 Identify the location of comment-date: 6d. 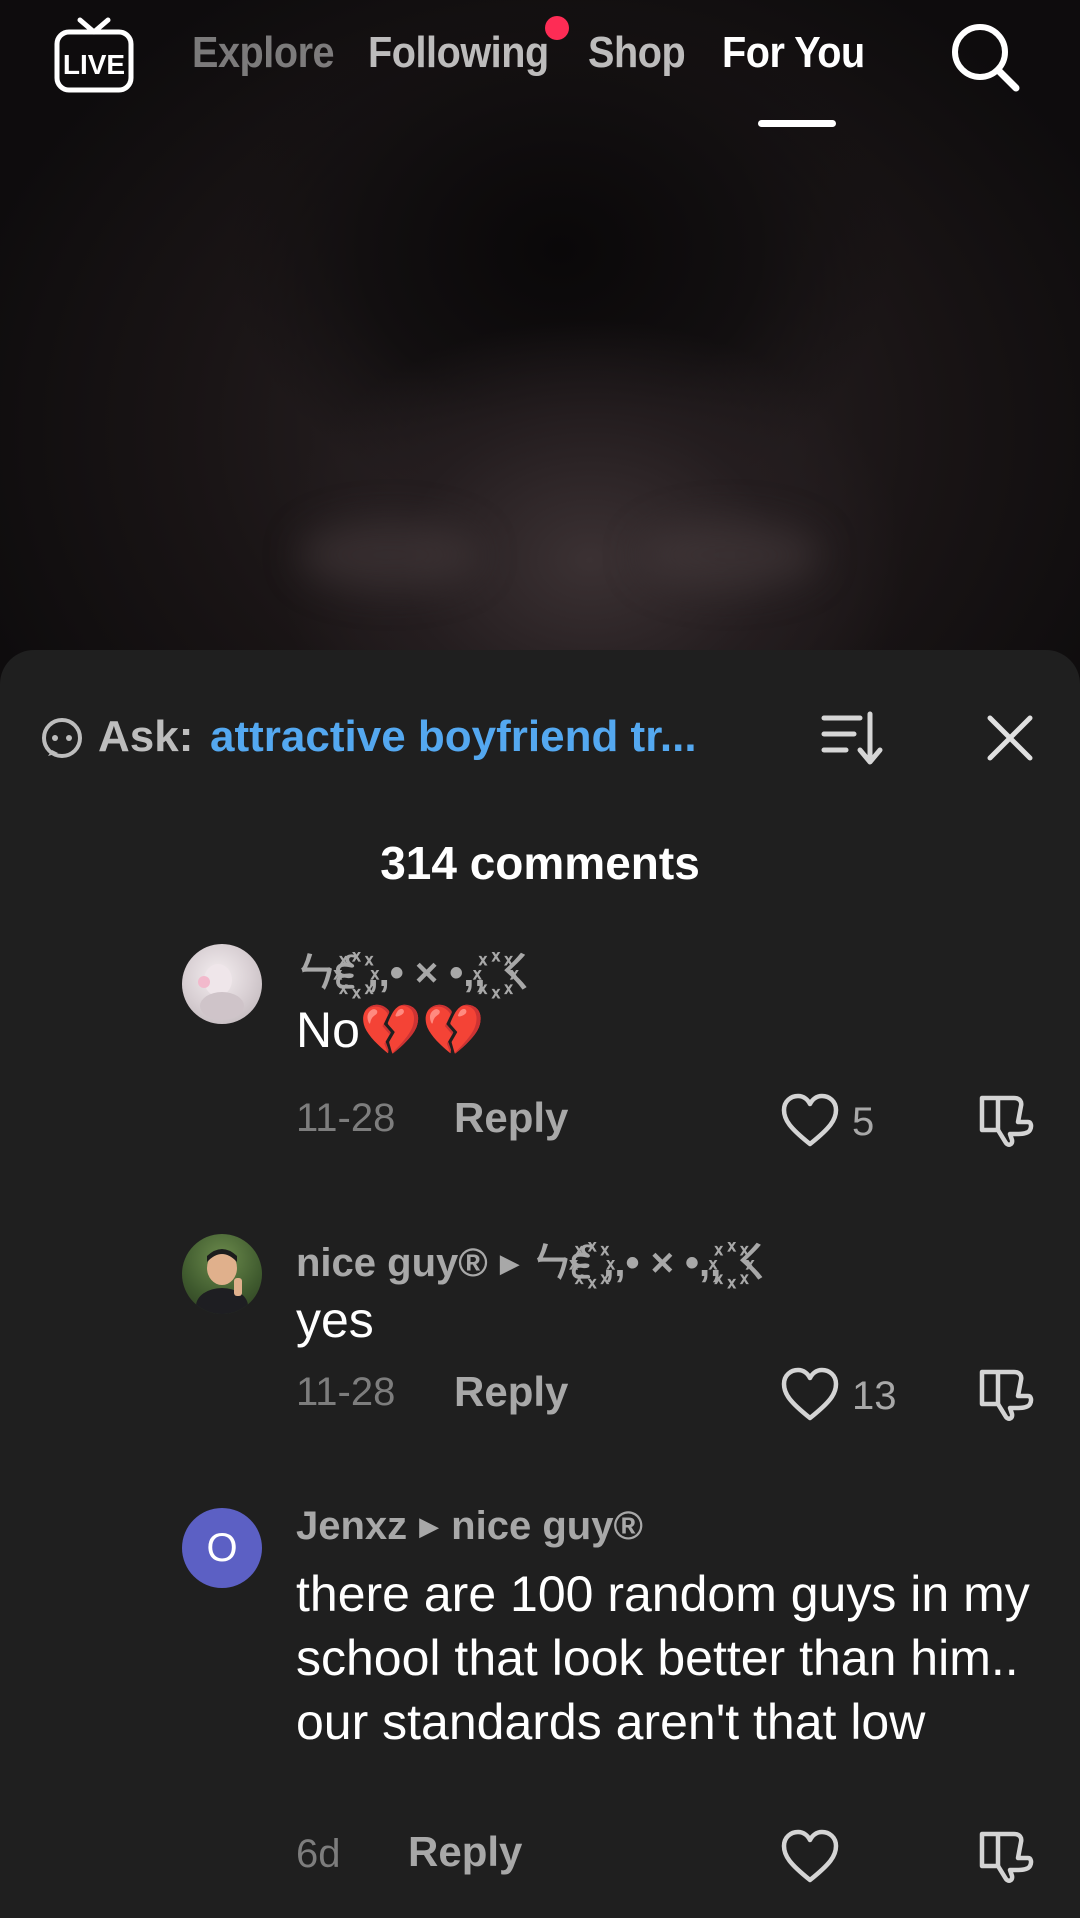
(318, 1854).